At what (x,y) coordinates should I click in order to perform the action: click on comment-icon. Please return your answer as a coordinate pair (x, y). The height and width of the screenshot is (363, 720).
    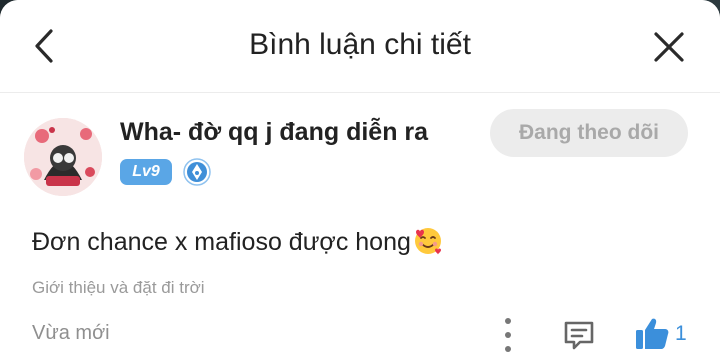
    Looking at the image, I should click on (579, 335).